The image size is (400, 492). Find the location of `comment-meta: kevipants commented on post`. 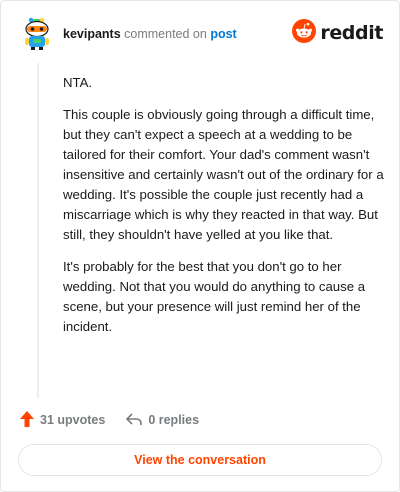

comment-meta: kevipants commented on post is located at coordinates (150, 34).